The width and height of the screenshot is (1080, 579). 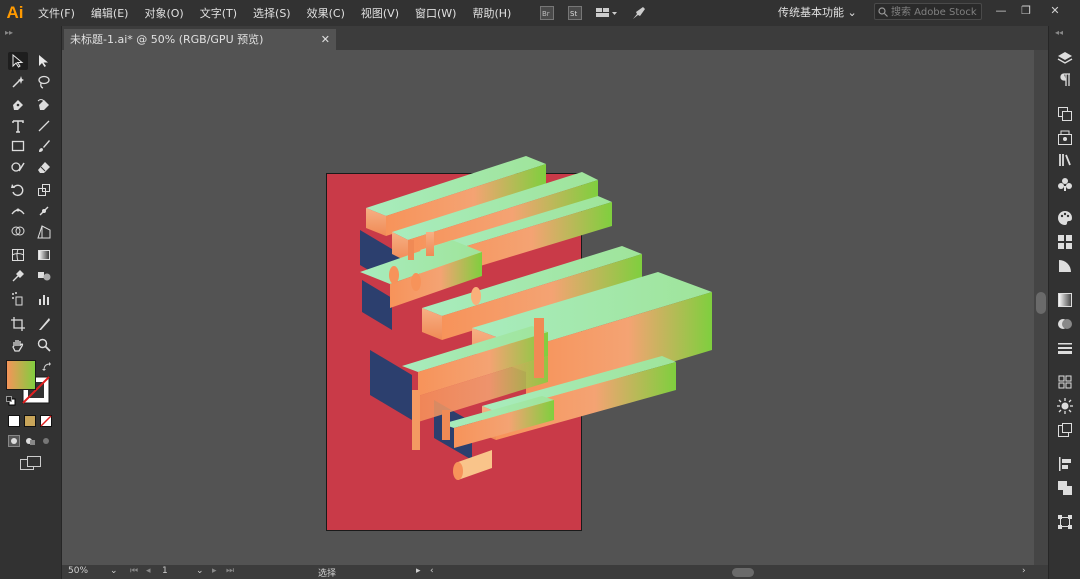 I want to click on horizontal-scroll-thumb, so click(x=743, y=572).